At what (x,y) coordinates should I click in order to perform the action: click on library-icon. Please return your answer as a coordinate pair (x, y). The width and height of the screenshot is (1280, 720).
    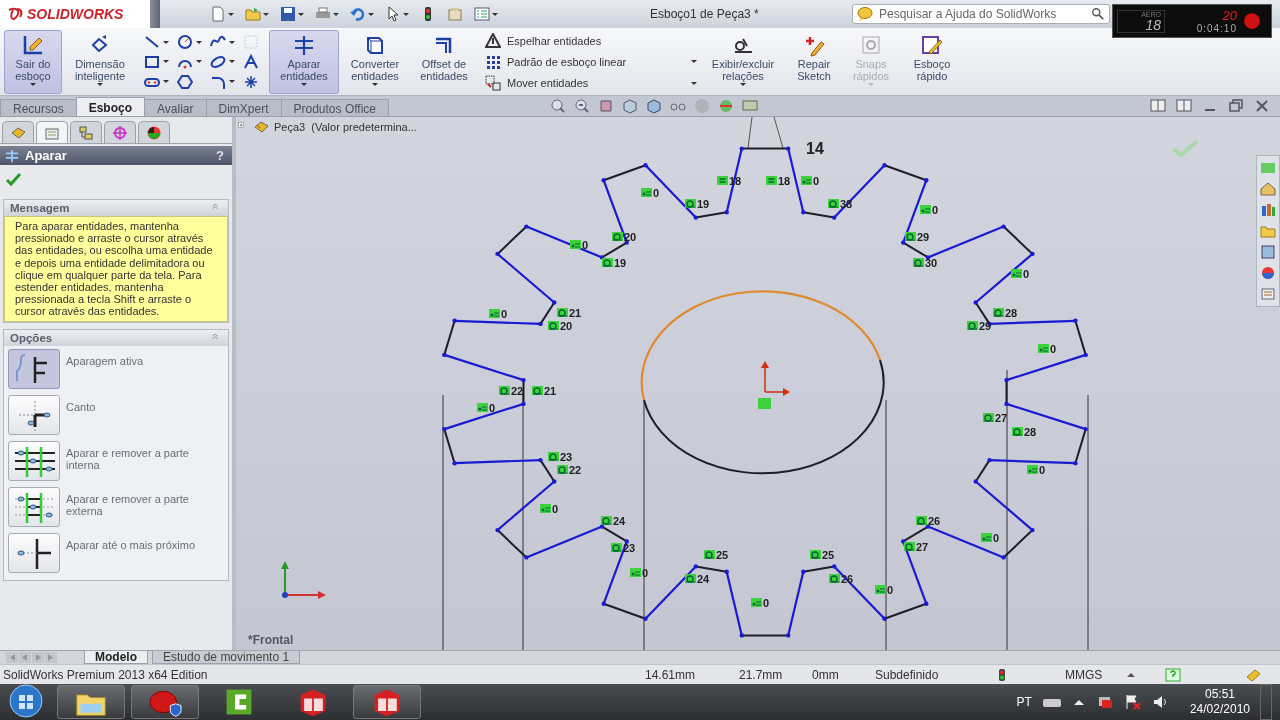
    Looking at the image, I should click on (1268, 210).